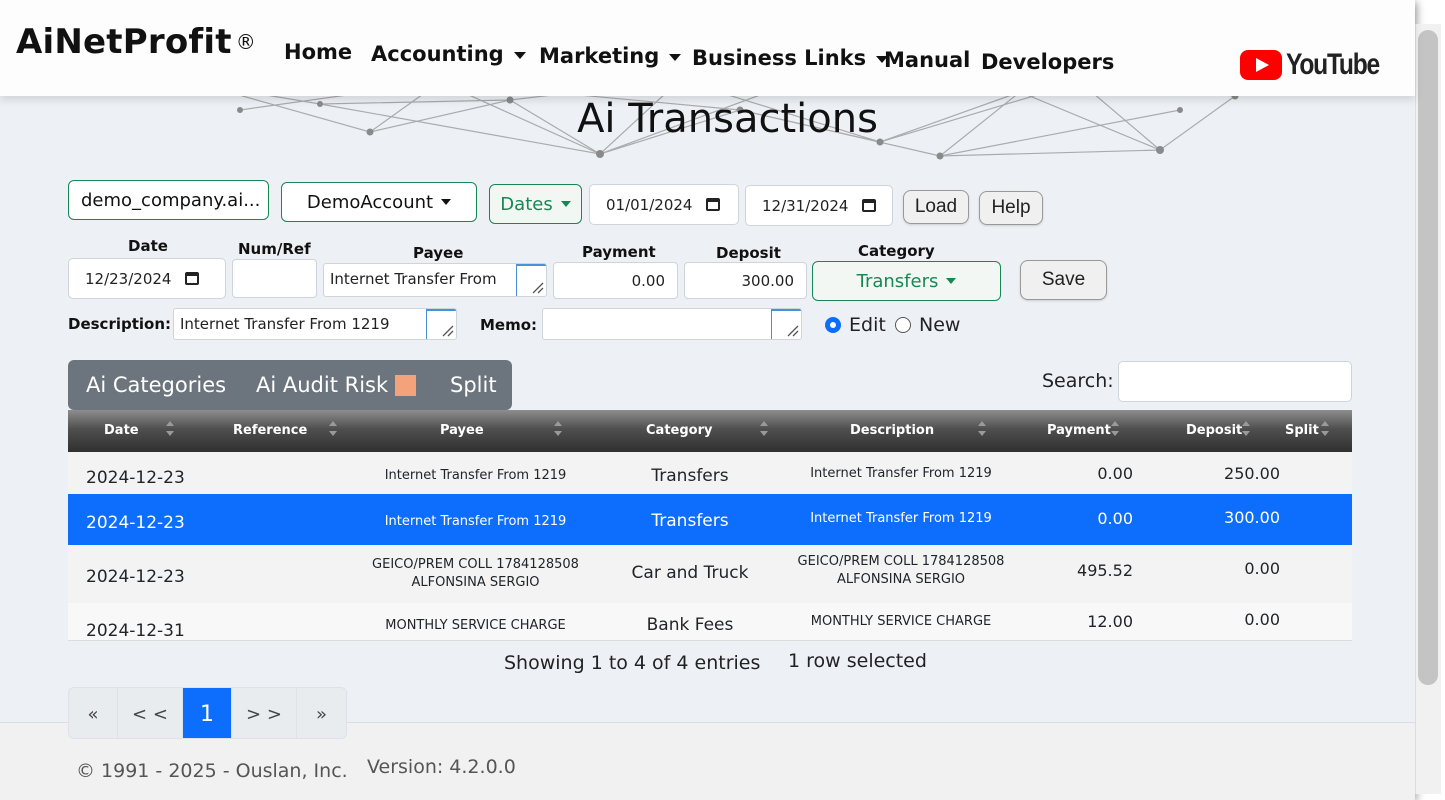 This screenshot has height=800, width=1445. What do you see at coordinates (1115, 473) in the screenshot?
I see `cell-payment: 0.00` at bounding box center [1115, 473].